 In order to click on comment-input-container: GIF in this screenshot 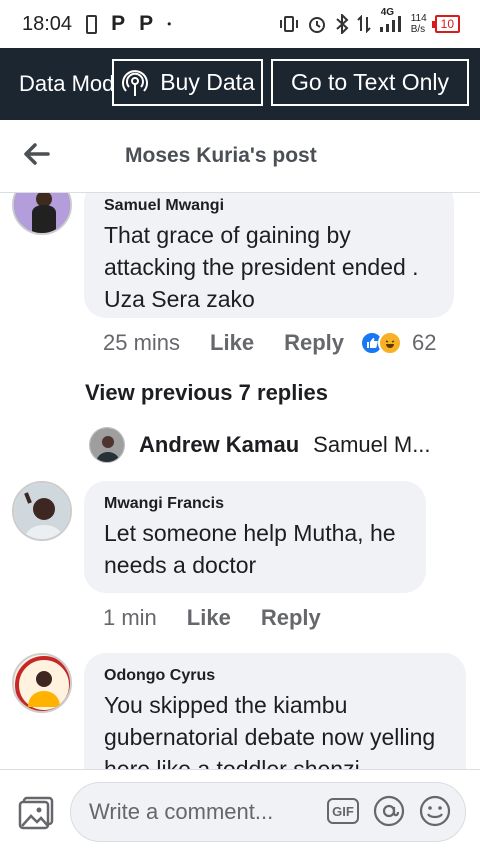, I will do `click(268, 812)`.